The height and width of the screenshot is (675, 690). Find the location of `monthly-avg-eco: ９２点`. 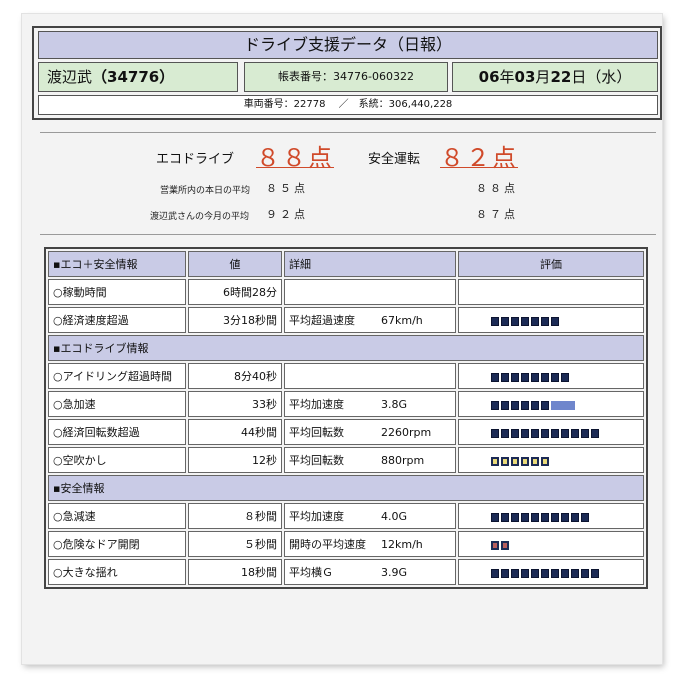

monthly-avg-eco: ９２点 is located at coordinates (287, 214).